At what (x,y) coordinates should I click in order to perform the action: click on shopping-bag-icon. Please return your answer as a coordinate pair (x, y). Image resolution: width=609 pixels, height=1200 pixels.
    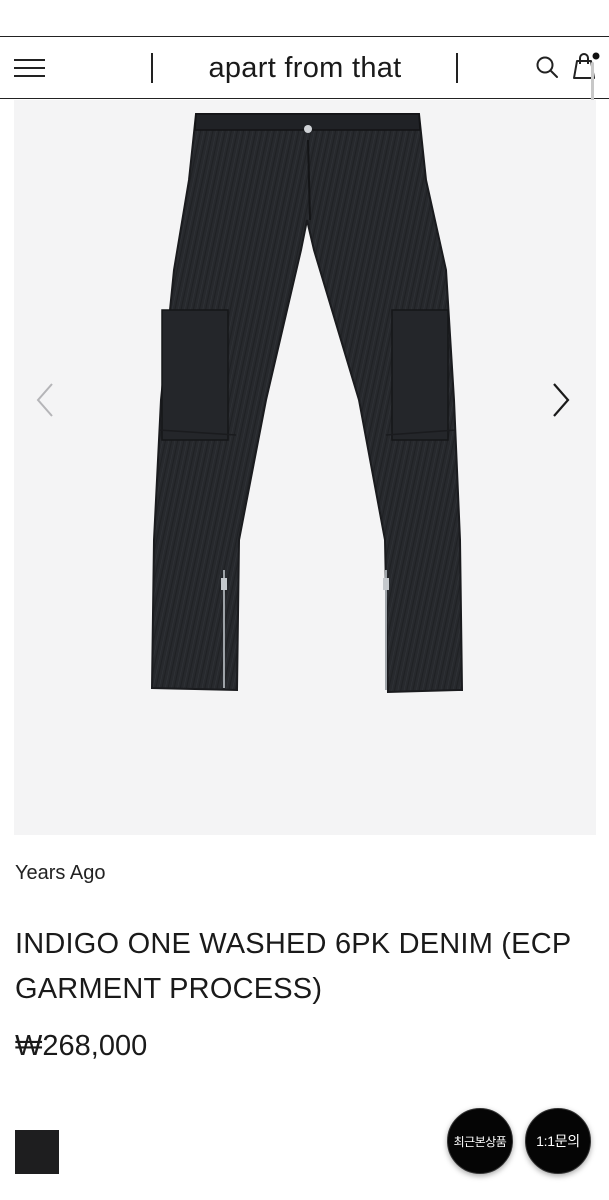
    Looking at the image, I should click on (585, 66).